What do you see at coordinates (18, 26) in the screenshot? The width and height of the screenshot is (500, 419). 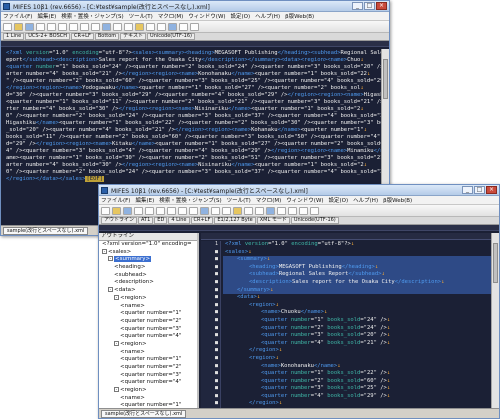 I see `open-folder-icon` at bounding box center [18, 26].